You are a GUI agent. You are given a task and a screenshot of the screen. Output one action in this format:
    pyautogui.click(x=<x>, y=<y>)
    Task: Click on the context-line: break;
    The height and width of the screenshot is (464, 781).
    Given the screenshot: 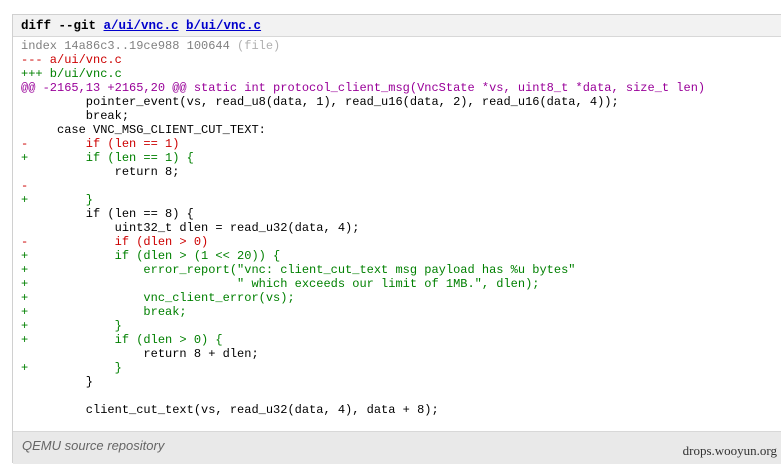 What is the action you would take?
    pyautogui.click(x=75, y=116)
    